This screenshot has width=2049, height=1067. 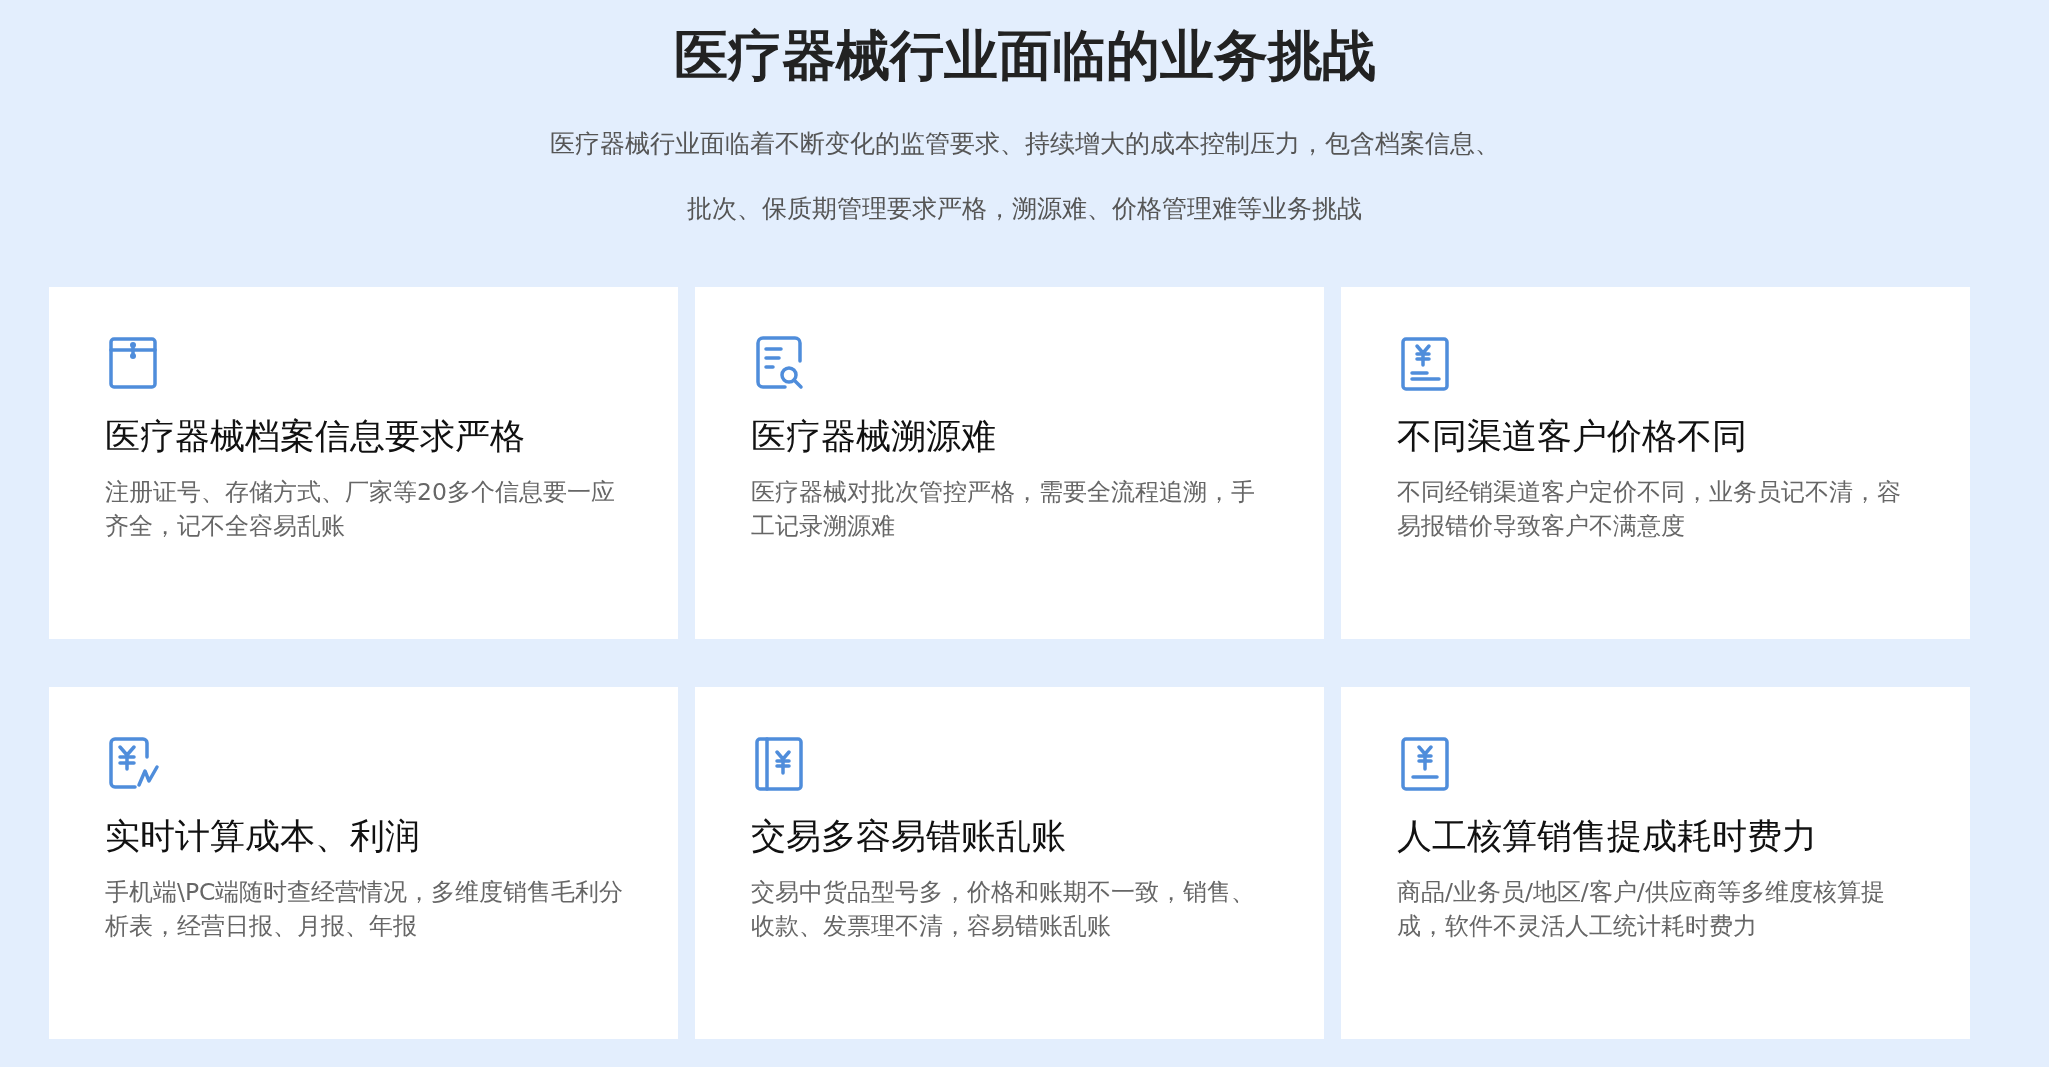 I want to click on card-description: 医疗器械对批次管控严格，需要全流程追溯，手工记录溯源难, so click(x=1003, y=509).